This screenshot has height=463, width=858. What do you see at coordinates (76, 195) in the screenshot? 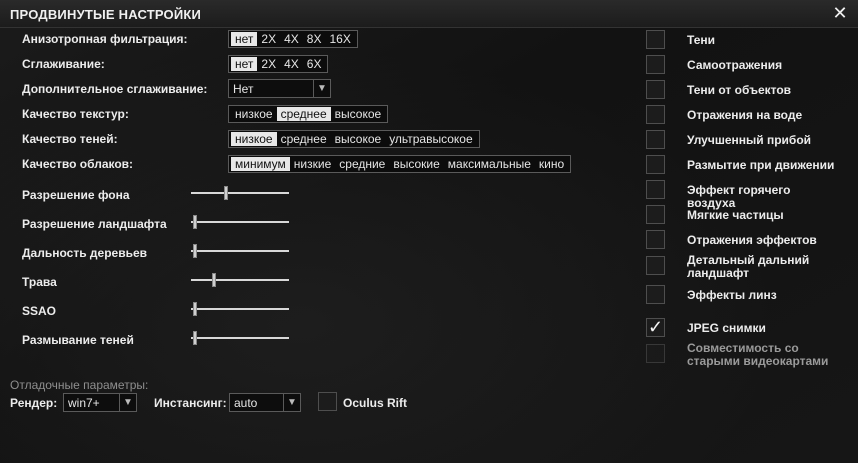
I see `slider-label-bg-resolution: Разрешение фона` at bounding box center [76, 195].